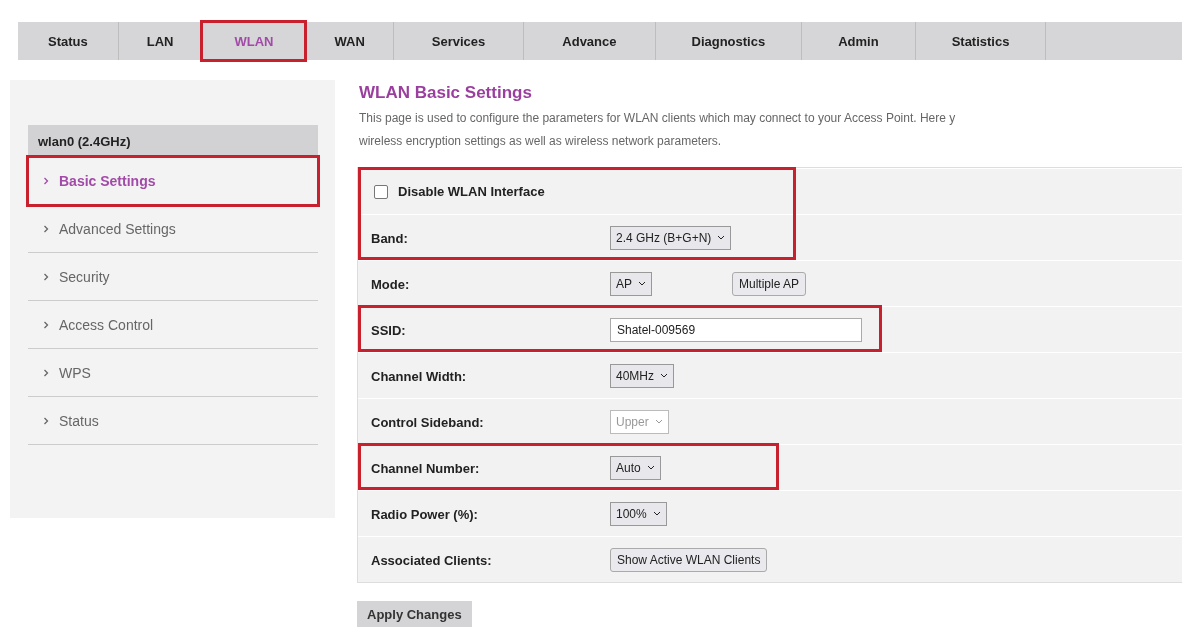 The height and width of the screenshot is (627, 1182). What do you see at coordinates (173, 373) in the screenshot?
I see `sidebar-item: WPS` at bounding box center [173, 373].